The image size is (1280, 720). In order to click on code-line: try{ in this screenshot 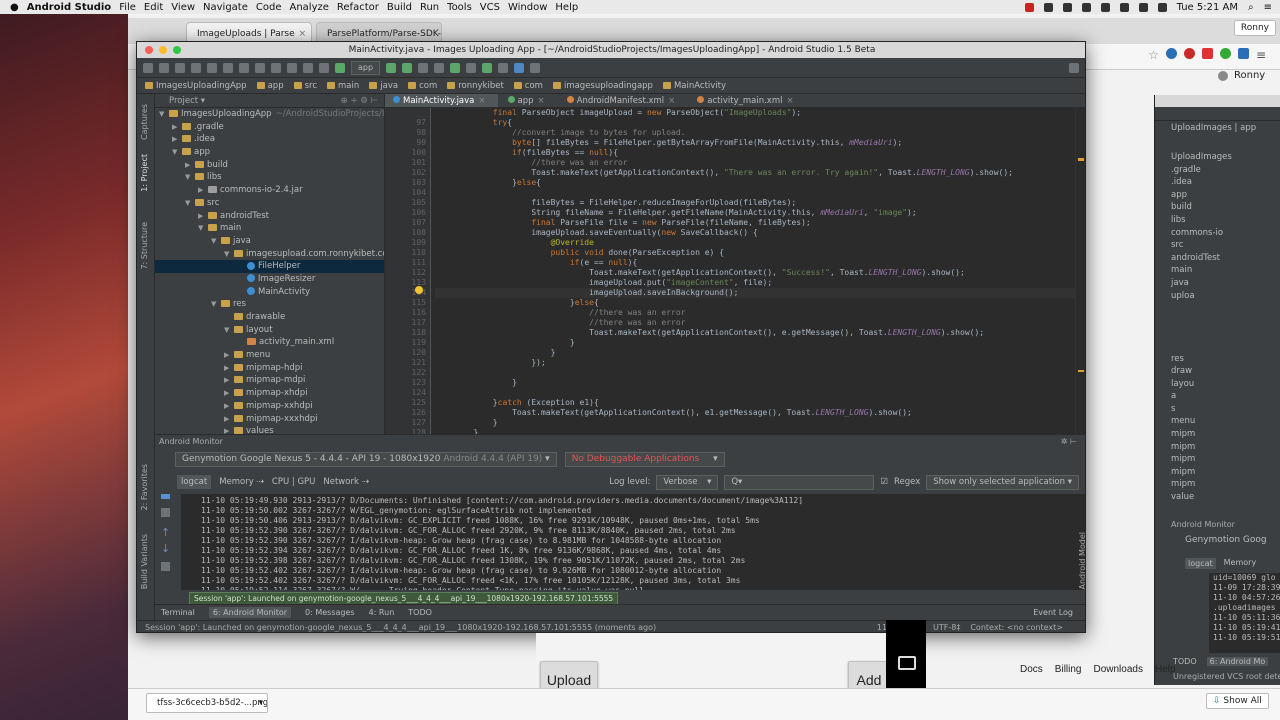, I will do `click(755, 123)`.